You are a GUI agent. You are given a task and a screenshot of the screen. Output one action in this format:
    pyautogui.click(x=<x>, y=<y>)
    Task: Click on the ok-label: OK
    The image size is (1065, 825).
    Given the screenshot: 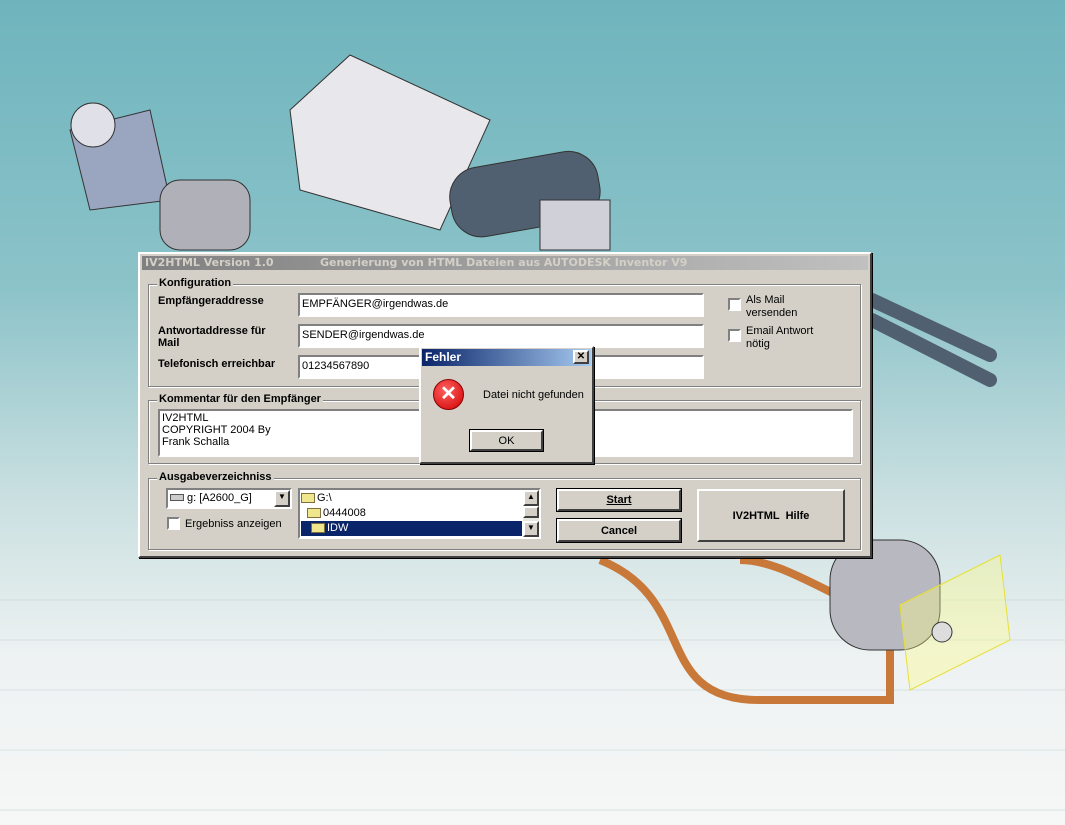 What is the action you would take?
    pyautogui.click(x=506, y=440)
    